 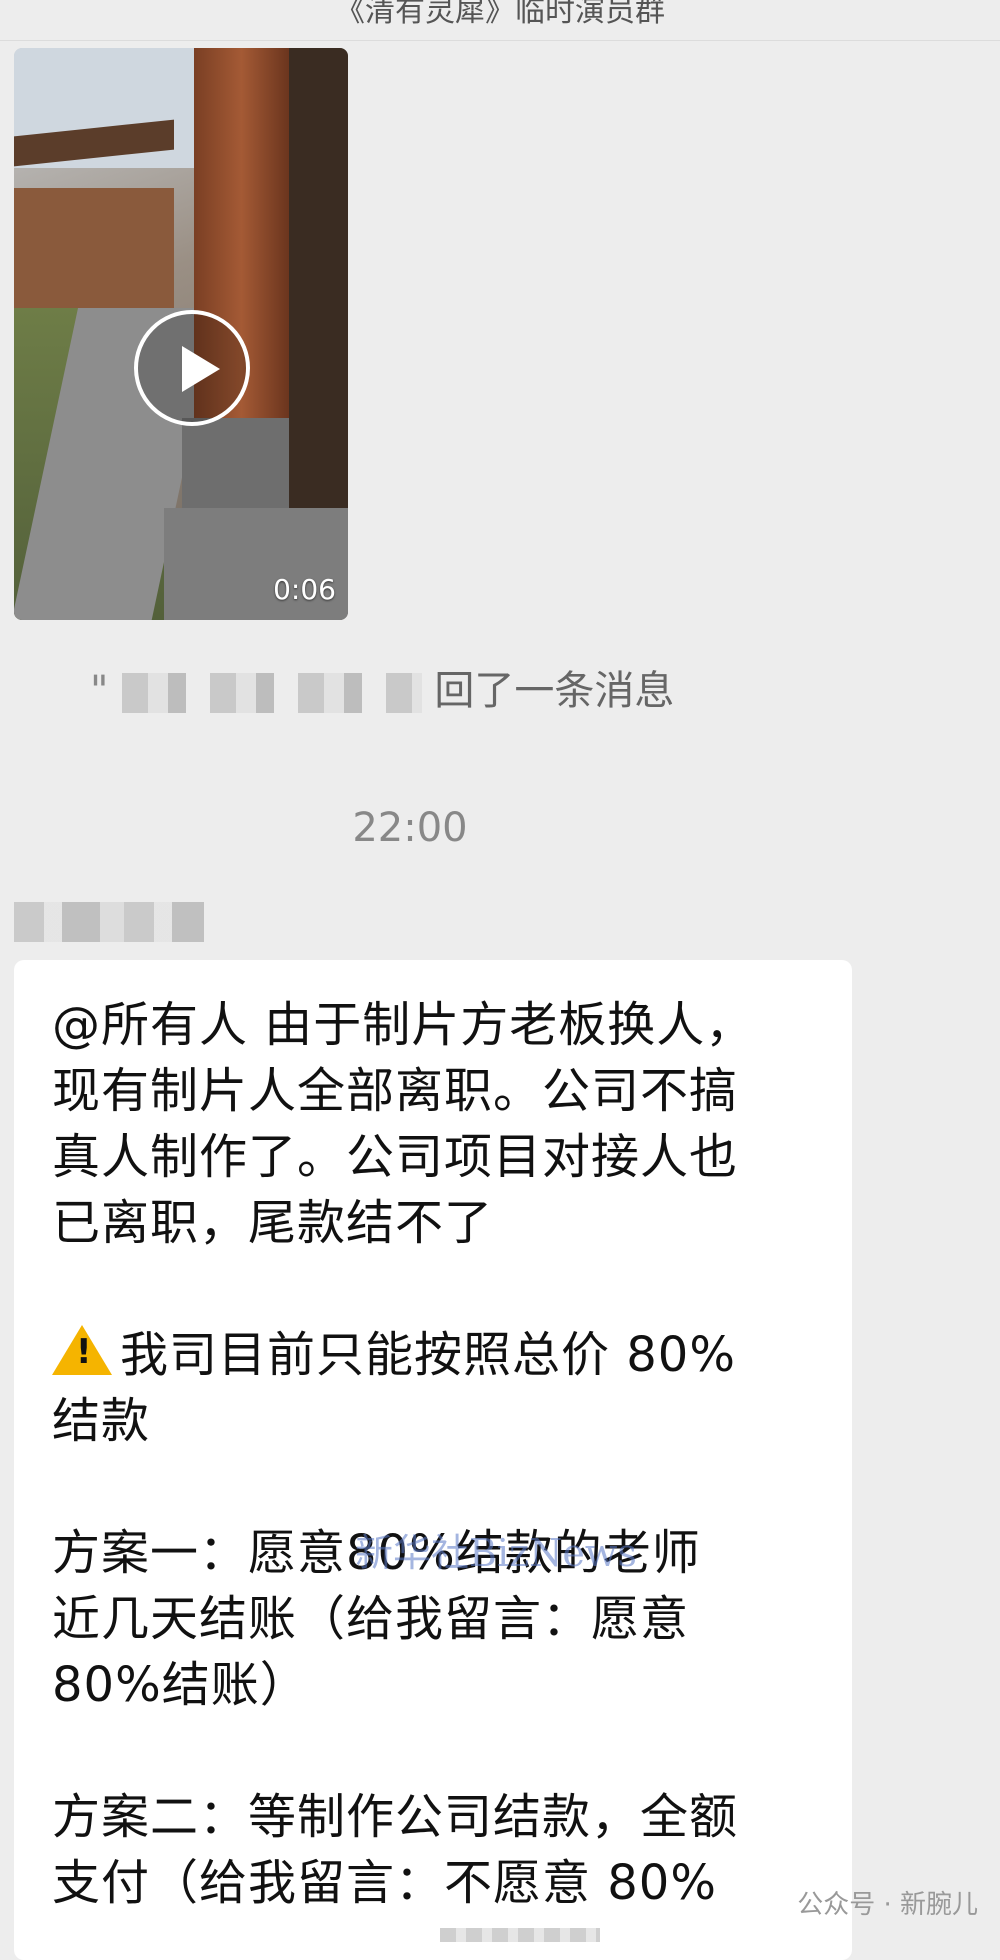 I want to click on message-line: 现有制片人全部离职。公司不搞, so click(x=395, y=1091).